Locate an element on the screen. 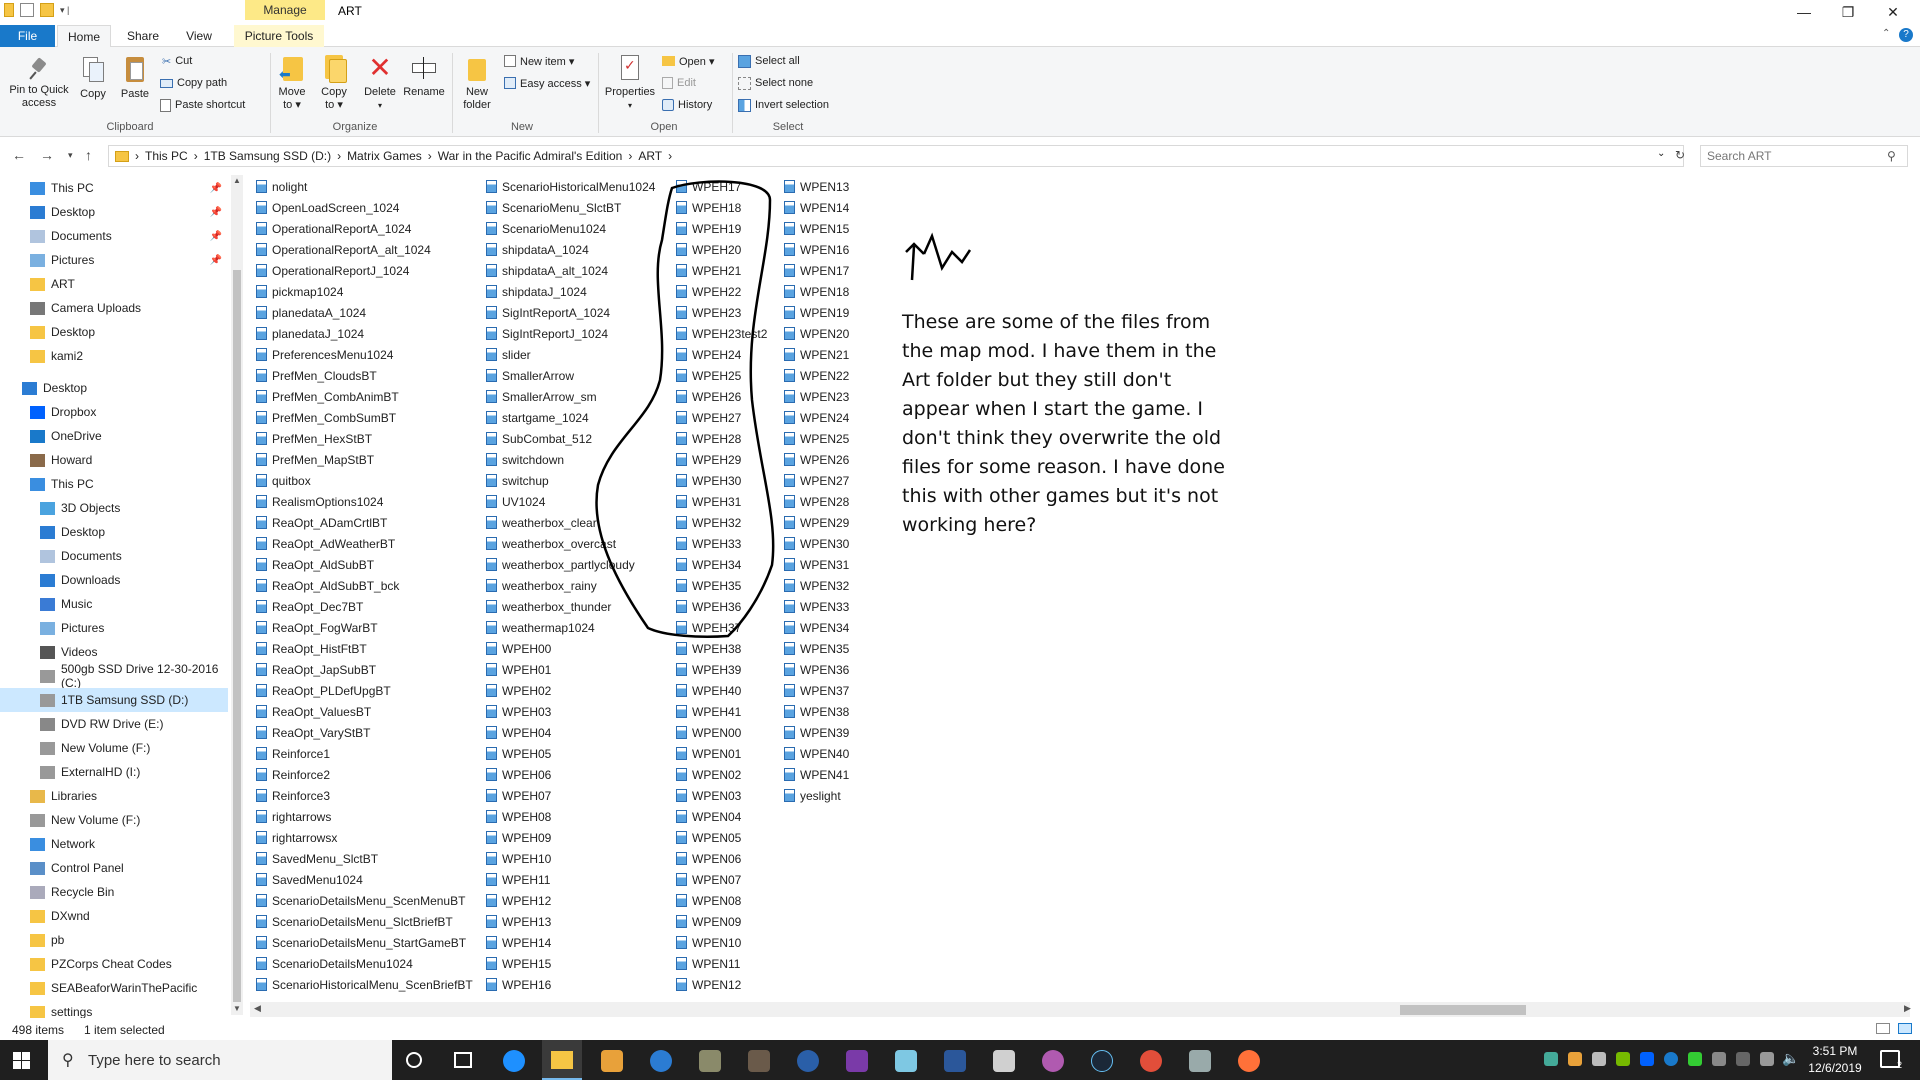 This screenshot has width=1920, height=1080. file-item: PrefMen_CombSumBT is located at coordinates (364, 417).